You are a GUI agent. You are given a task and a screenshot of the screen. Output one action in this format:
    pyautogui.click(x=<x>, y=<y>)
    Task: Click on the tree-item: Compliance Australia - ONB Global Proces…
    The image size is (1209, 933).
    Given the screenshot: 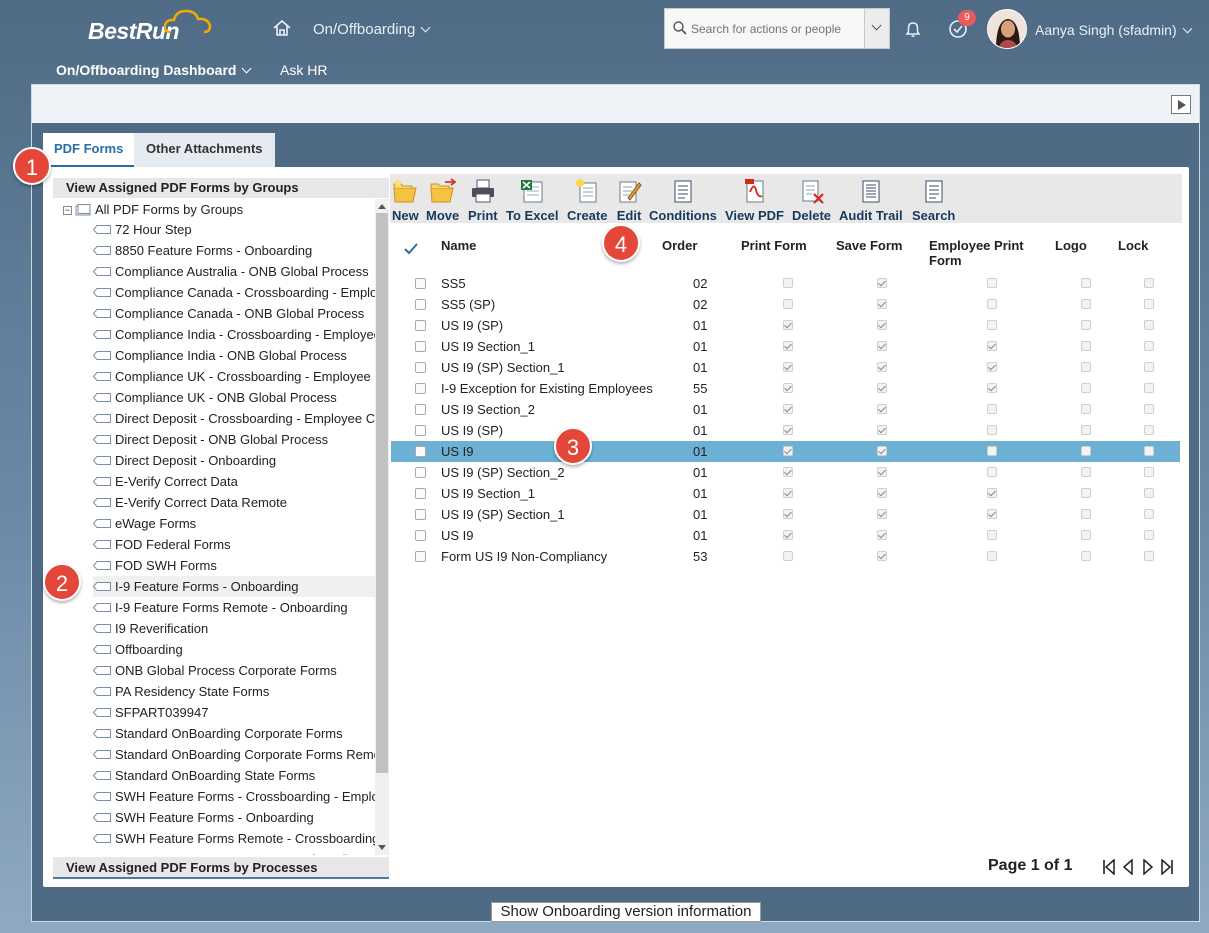 What is the action you would take?
    pyautogui.click(x=234, y=271)
    